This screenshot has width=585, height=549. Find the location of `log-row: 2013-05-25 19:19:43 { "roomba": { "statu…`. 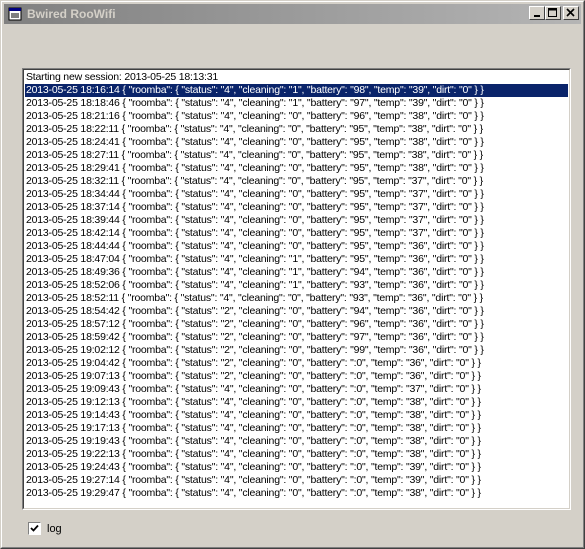

log-row: 2013-05-25 19:19:43 { "roomba": { "statu… is located at coordinates (296, 441).